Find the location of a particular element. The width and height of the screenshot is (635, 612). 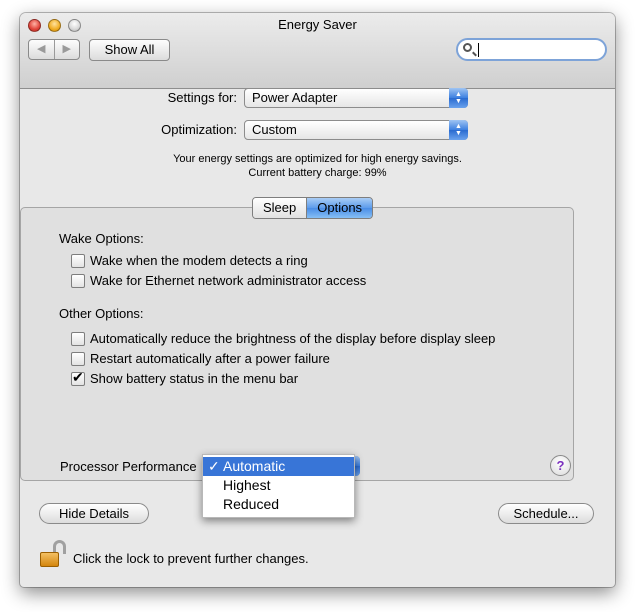

checkmark-icon: ✓ is located at coordinates (214, 466).